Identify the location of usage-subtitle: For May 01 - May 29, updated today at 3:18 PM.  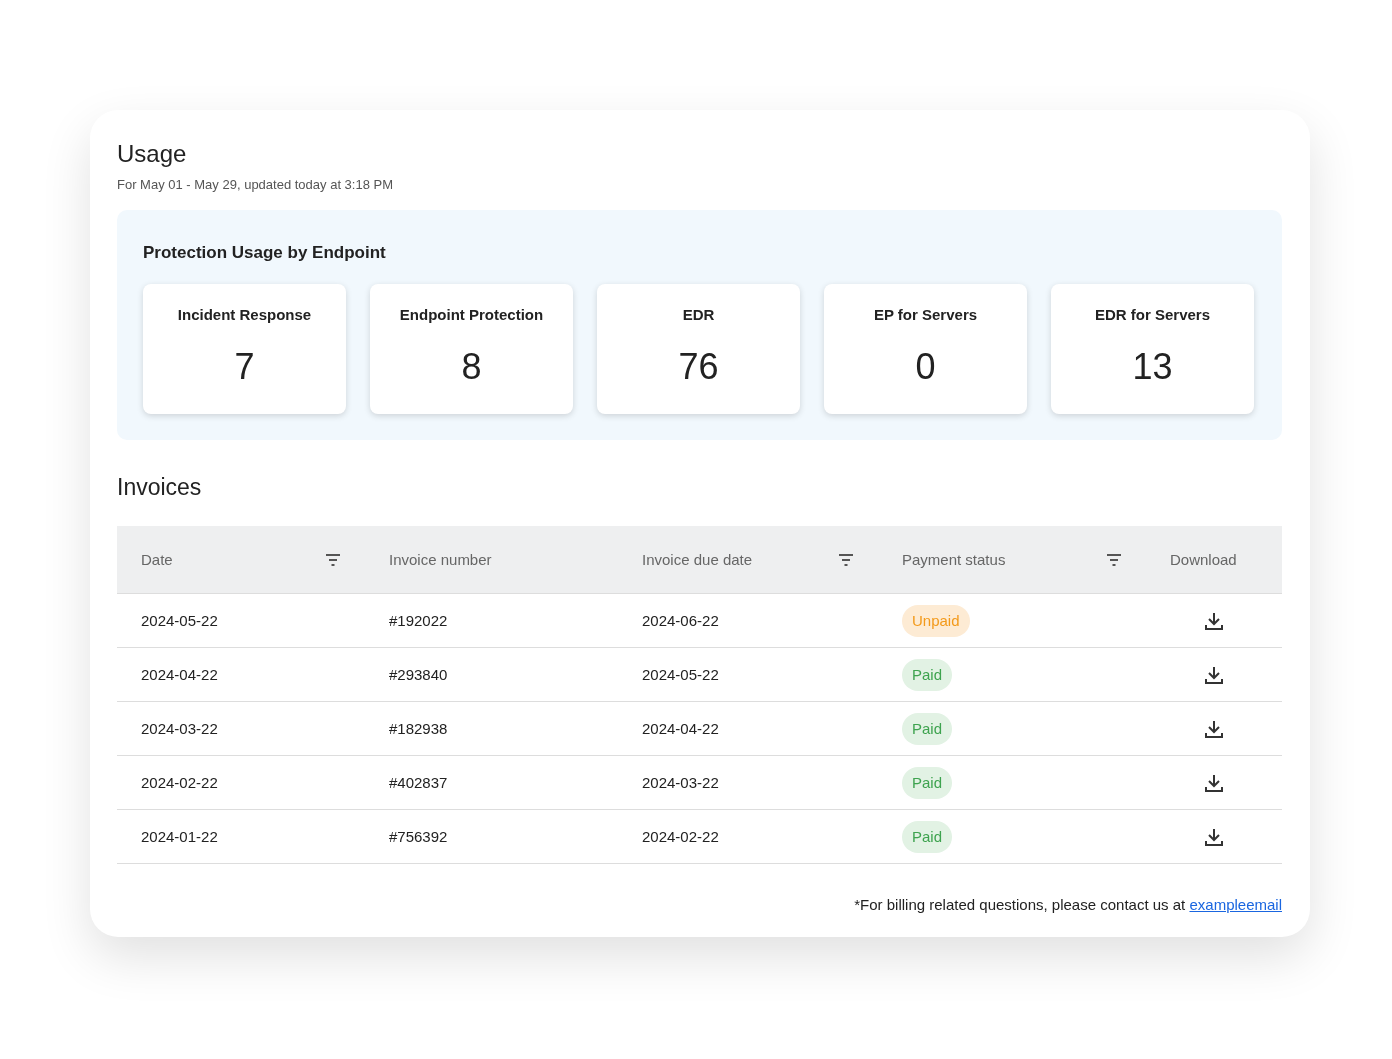
(256, 184).